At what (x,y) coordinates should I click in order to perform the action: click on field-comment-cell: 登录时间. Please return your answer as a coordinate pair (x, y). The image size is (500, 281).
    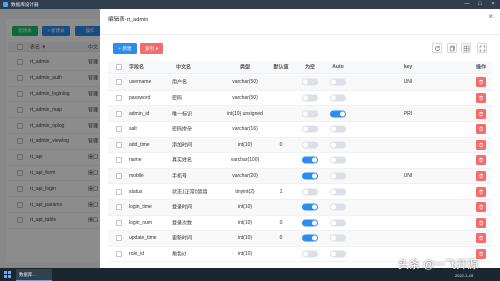
    Looking at the image, I should click on (182, 207).